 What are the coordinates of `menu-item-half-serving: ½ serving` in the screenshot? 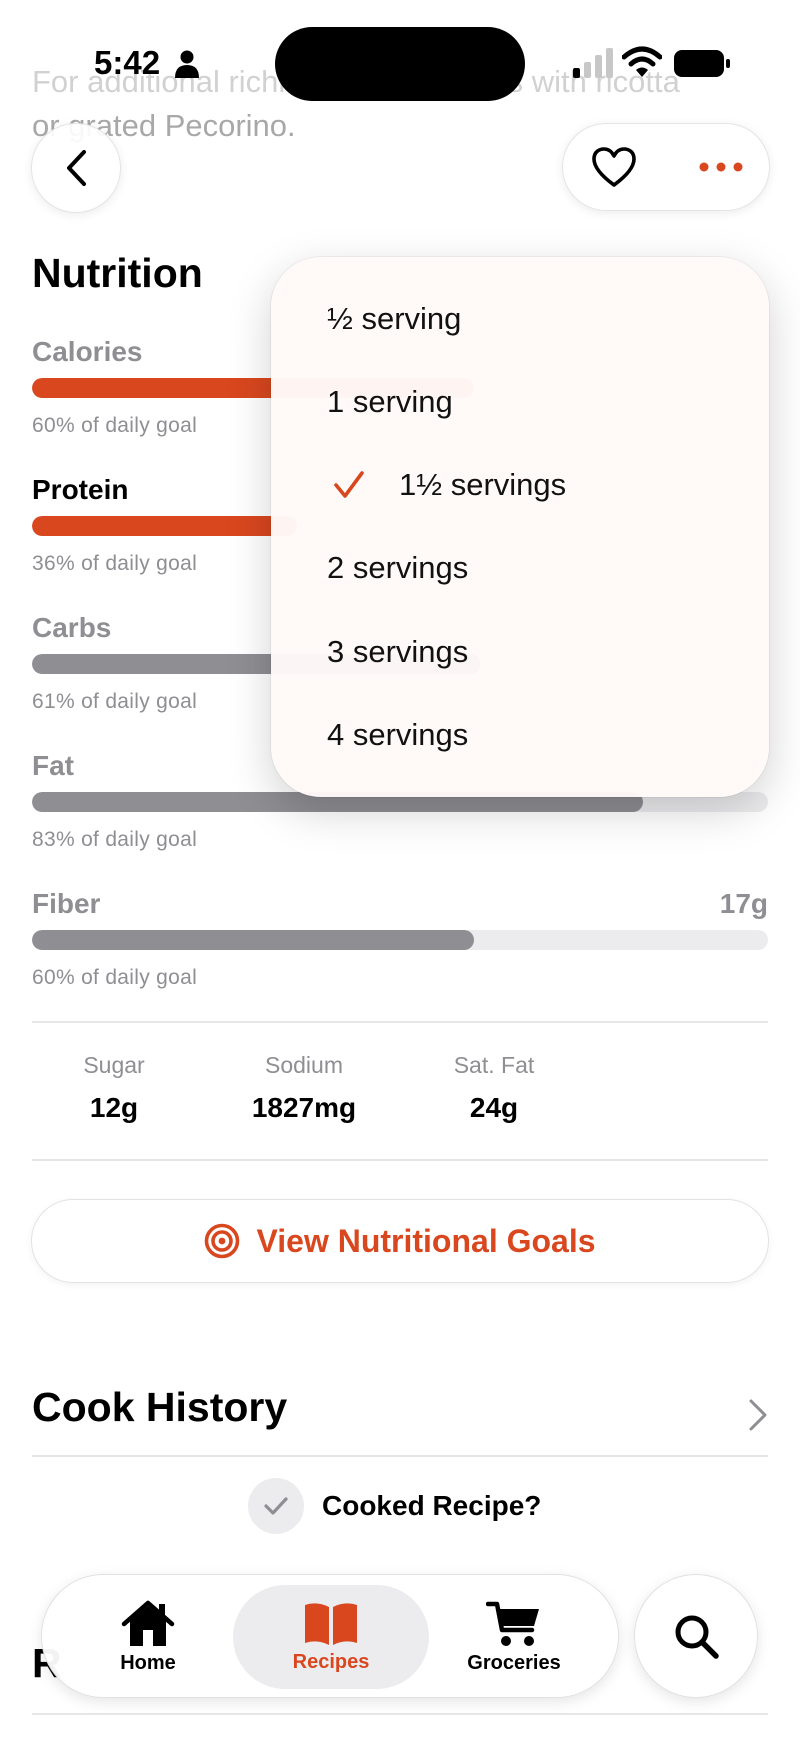 It's located at (520, 319).